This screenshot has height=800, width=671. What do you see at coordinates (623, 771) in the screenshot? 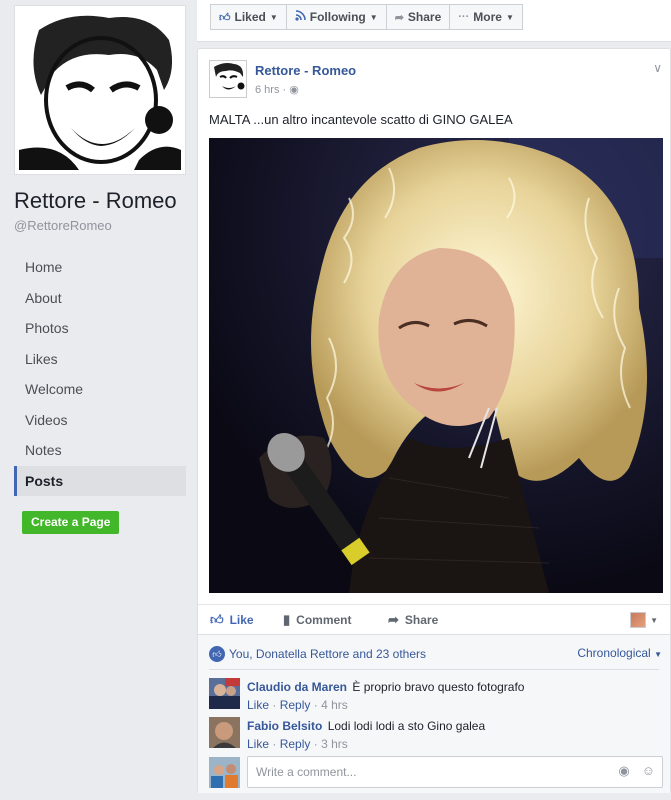
I see `camera-icon: ◉` at bounding box center [623, 771].